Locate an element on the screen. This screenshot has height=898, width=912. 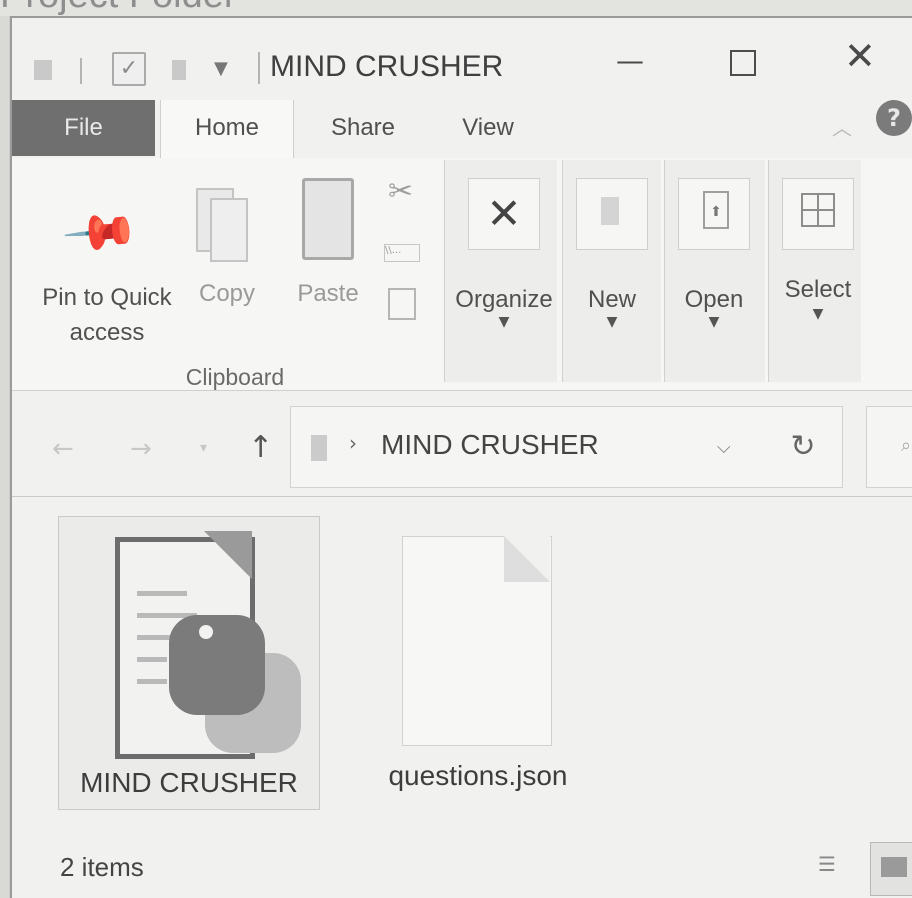
customize-quick-access-dropdown-icon: ▼ is located at coordinates (221, 68).